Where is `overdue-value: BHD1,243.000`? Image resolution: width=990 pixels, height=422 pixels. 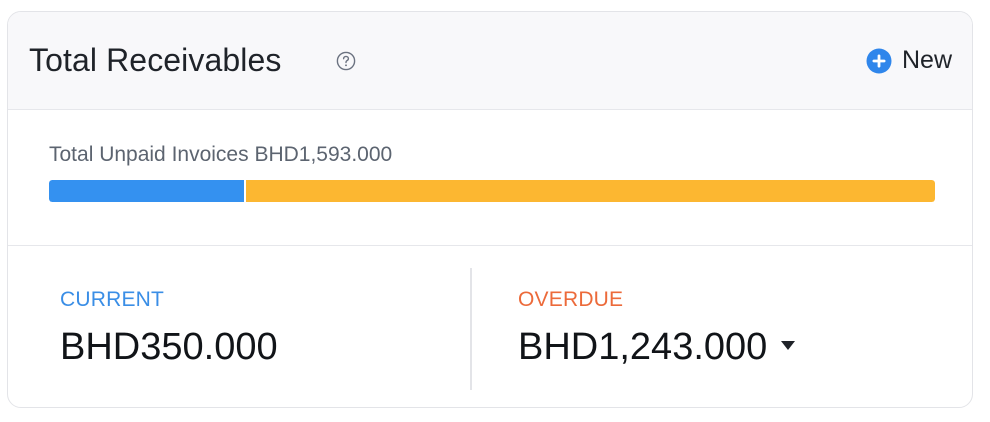
overdue-value: BHD1,243.000 is located at coordinates (643, 347).